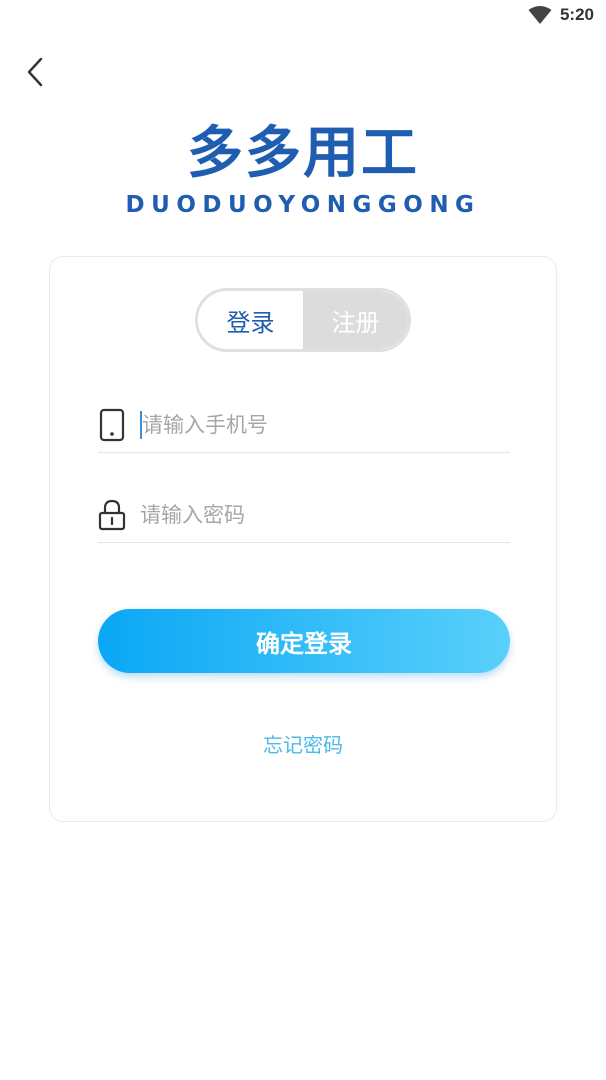 The width and height of the screenshot is (606, 1080). Describe the element at coordinates (312, 424) in the screenshot. I see `phone-input` at that location.